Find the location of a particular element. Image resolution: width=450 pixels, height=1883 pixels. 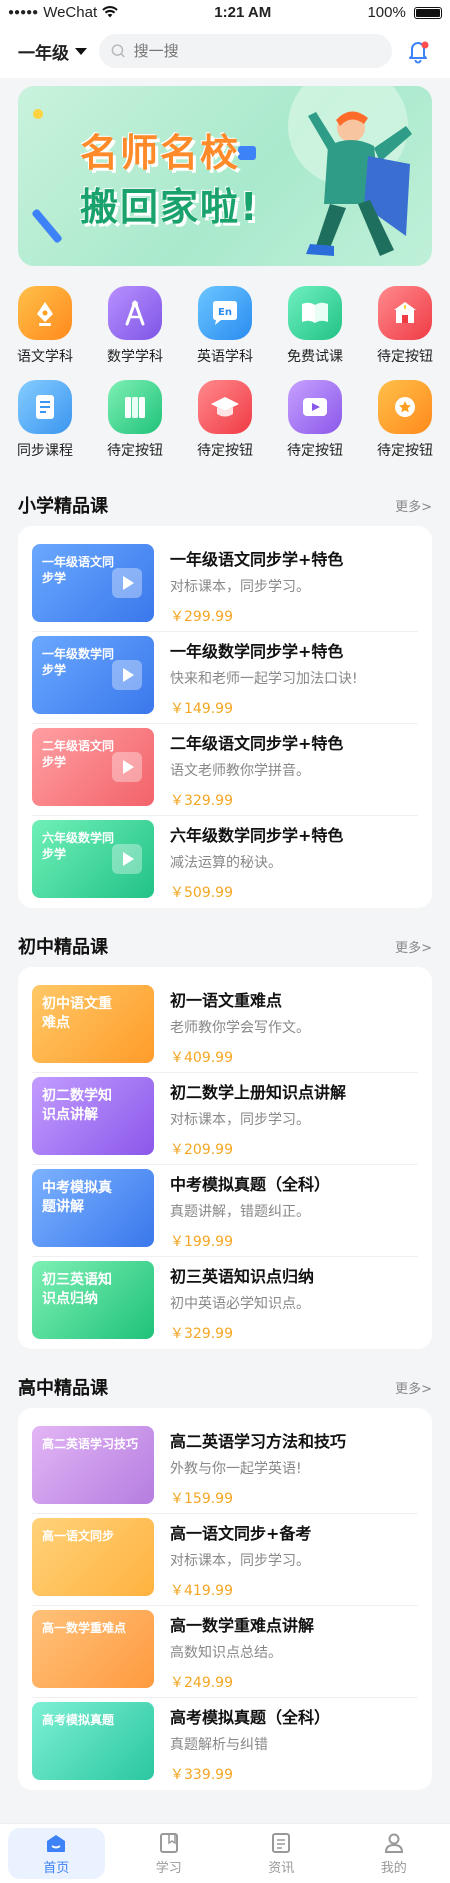

section-title: 高中精品课 is located at coordinates (63, 1388).